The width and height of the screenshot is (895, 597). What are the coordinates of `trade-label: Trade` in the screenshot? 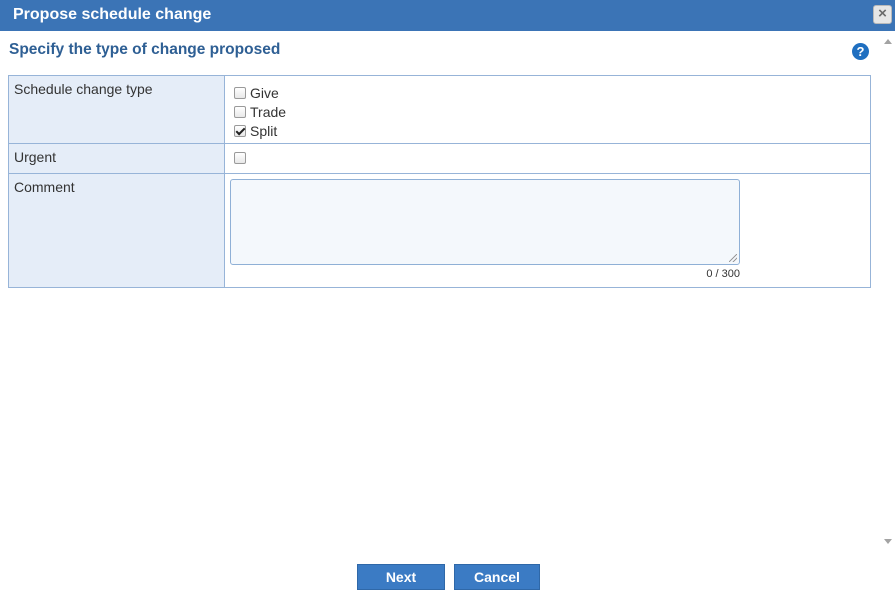 It's located at (268, 112).